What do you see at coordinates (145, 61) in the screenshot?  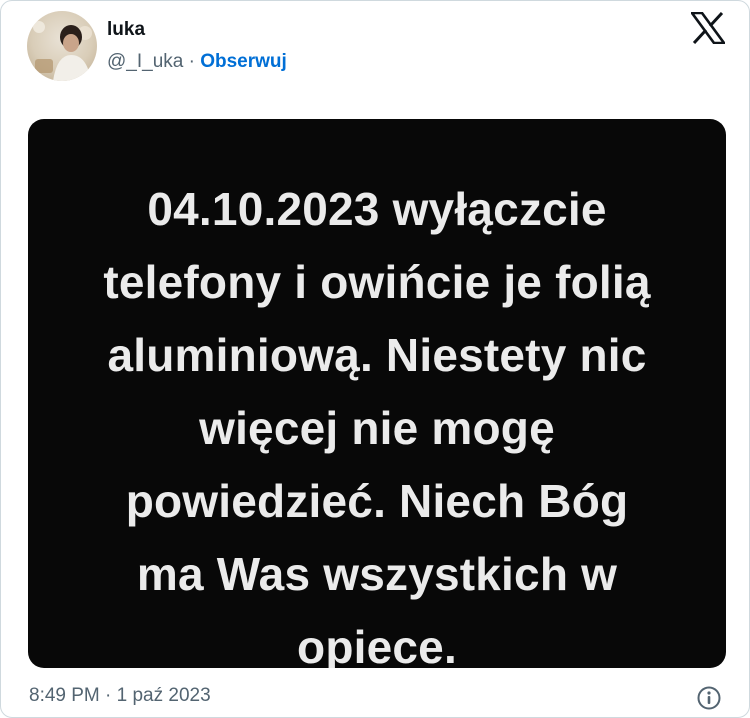 I see `author-handle: @_I_uka` at bounding box center [145, 61].